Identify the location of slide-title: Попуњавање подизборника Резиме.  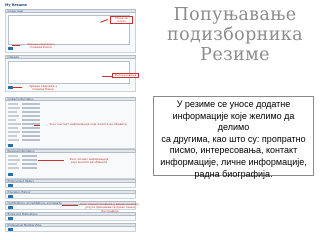
(235, 35).